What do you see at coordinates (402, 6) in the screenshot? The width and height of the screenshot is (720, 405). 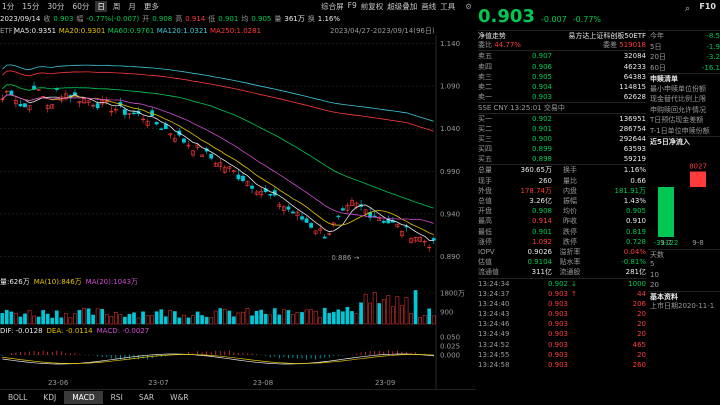 I see `toolbar-item: 超级叠加` at bounding box center [402, 6].